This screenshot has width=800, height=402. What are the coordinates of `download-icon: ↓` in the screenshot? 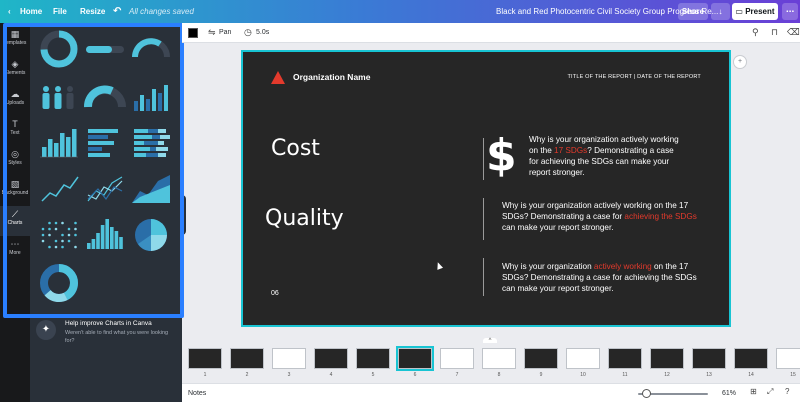 It's located at (720, 11).